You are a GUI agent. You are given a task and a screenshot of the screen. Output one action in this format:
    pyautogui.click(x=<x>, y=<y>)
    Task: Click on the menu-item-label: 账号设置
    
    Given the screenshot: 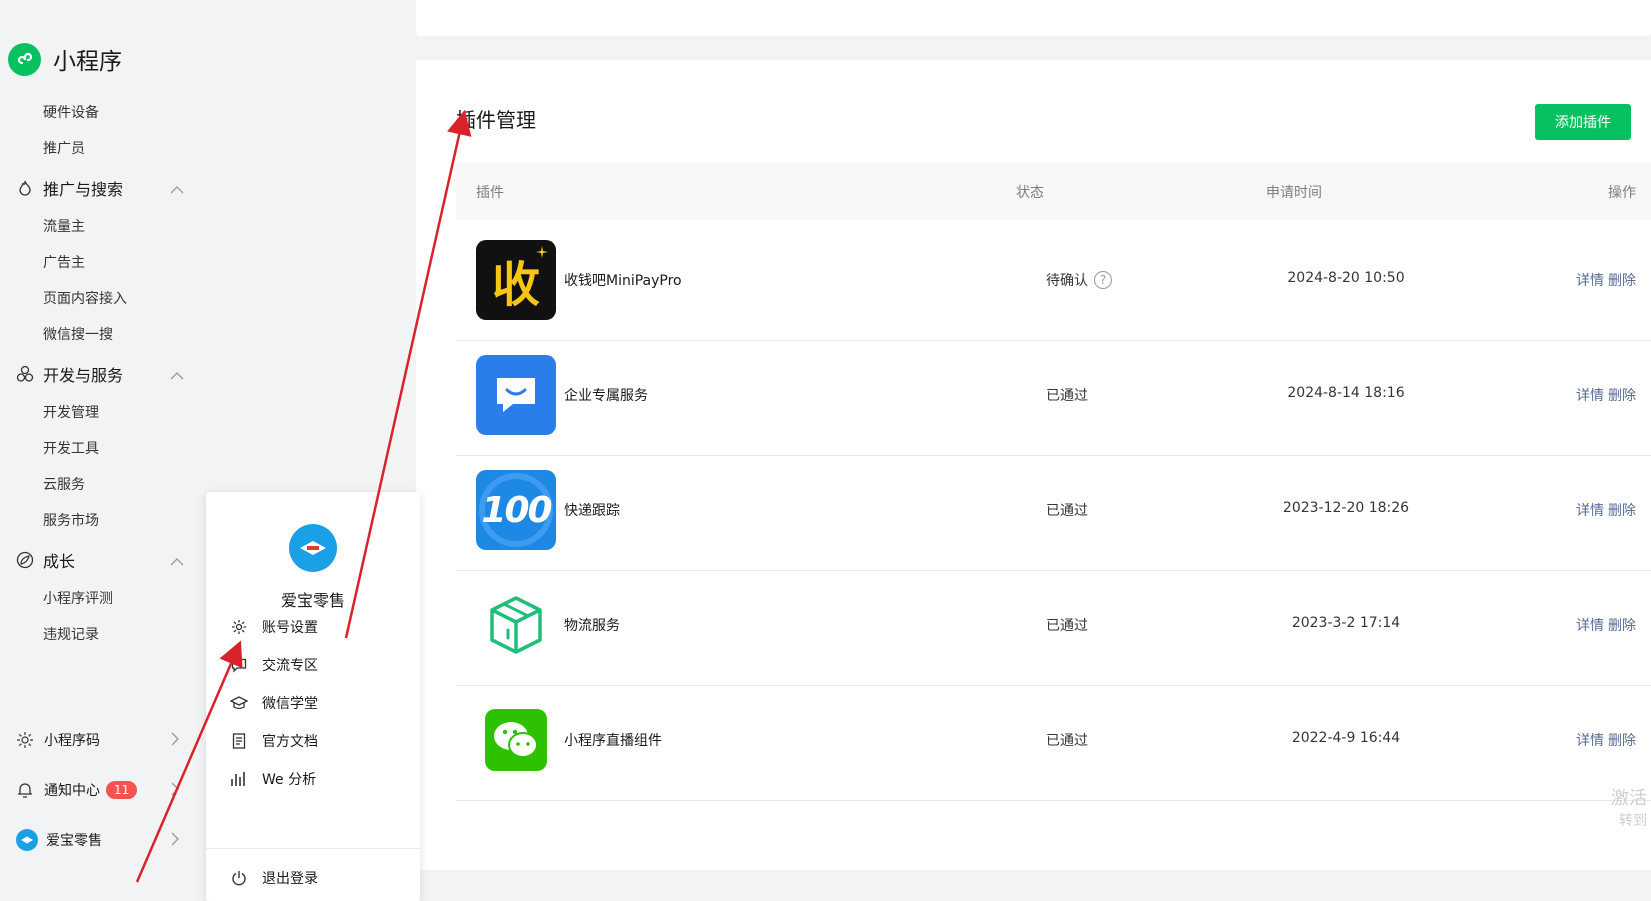 What is the action you would take?
    pyautogui.click(x=290, y=628)
    